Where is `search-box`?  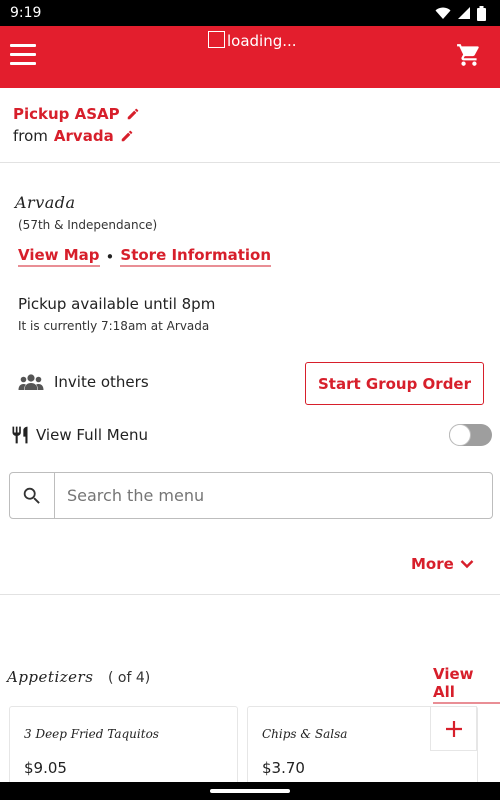
search-box is located at coordinates (251, 495).